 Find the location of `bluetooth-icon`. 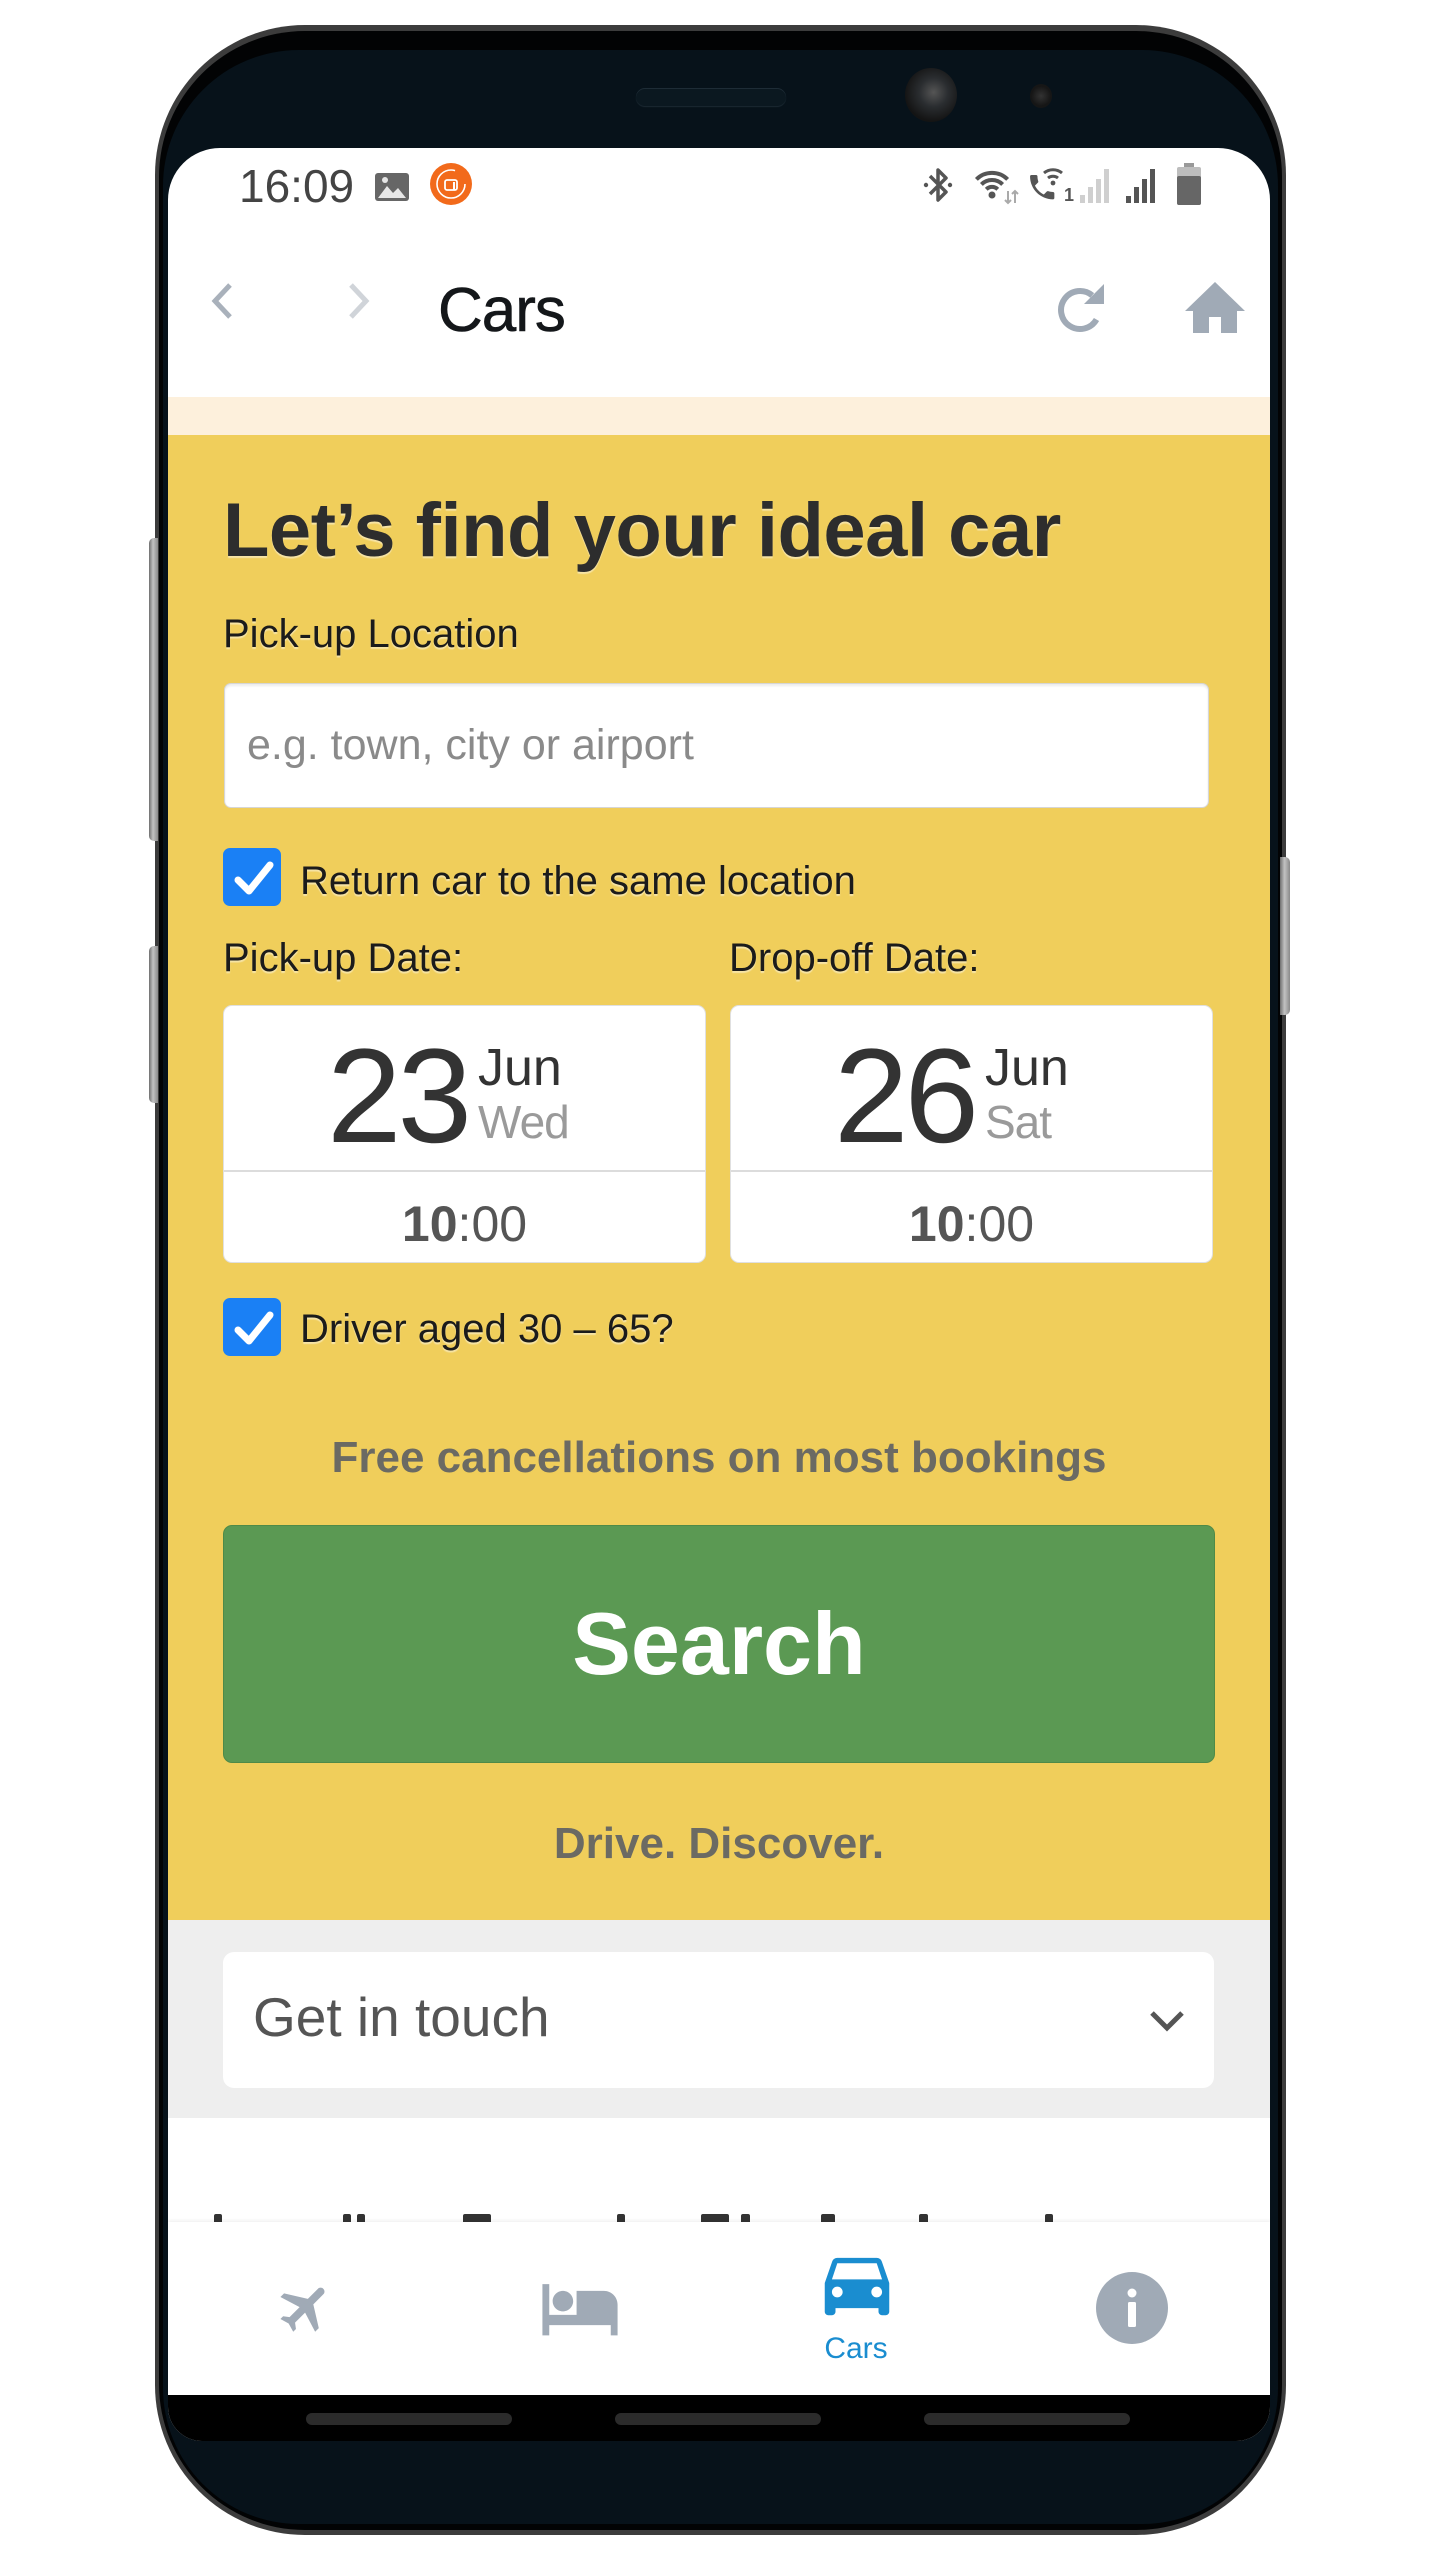

bluetooth-icon is located at coordinates (938, 187).